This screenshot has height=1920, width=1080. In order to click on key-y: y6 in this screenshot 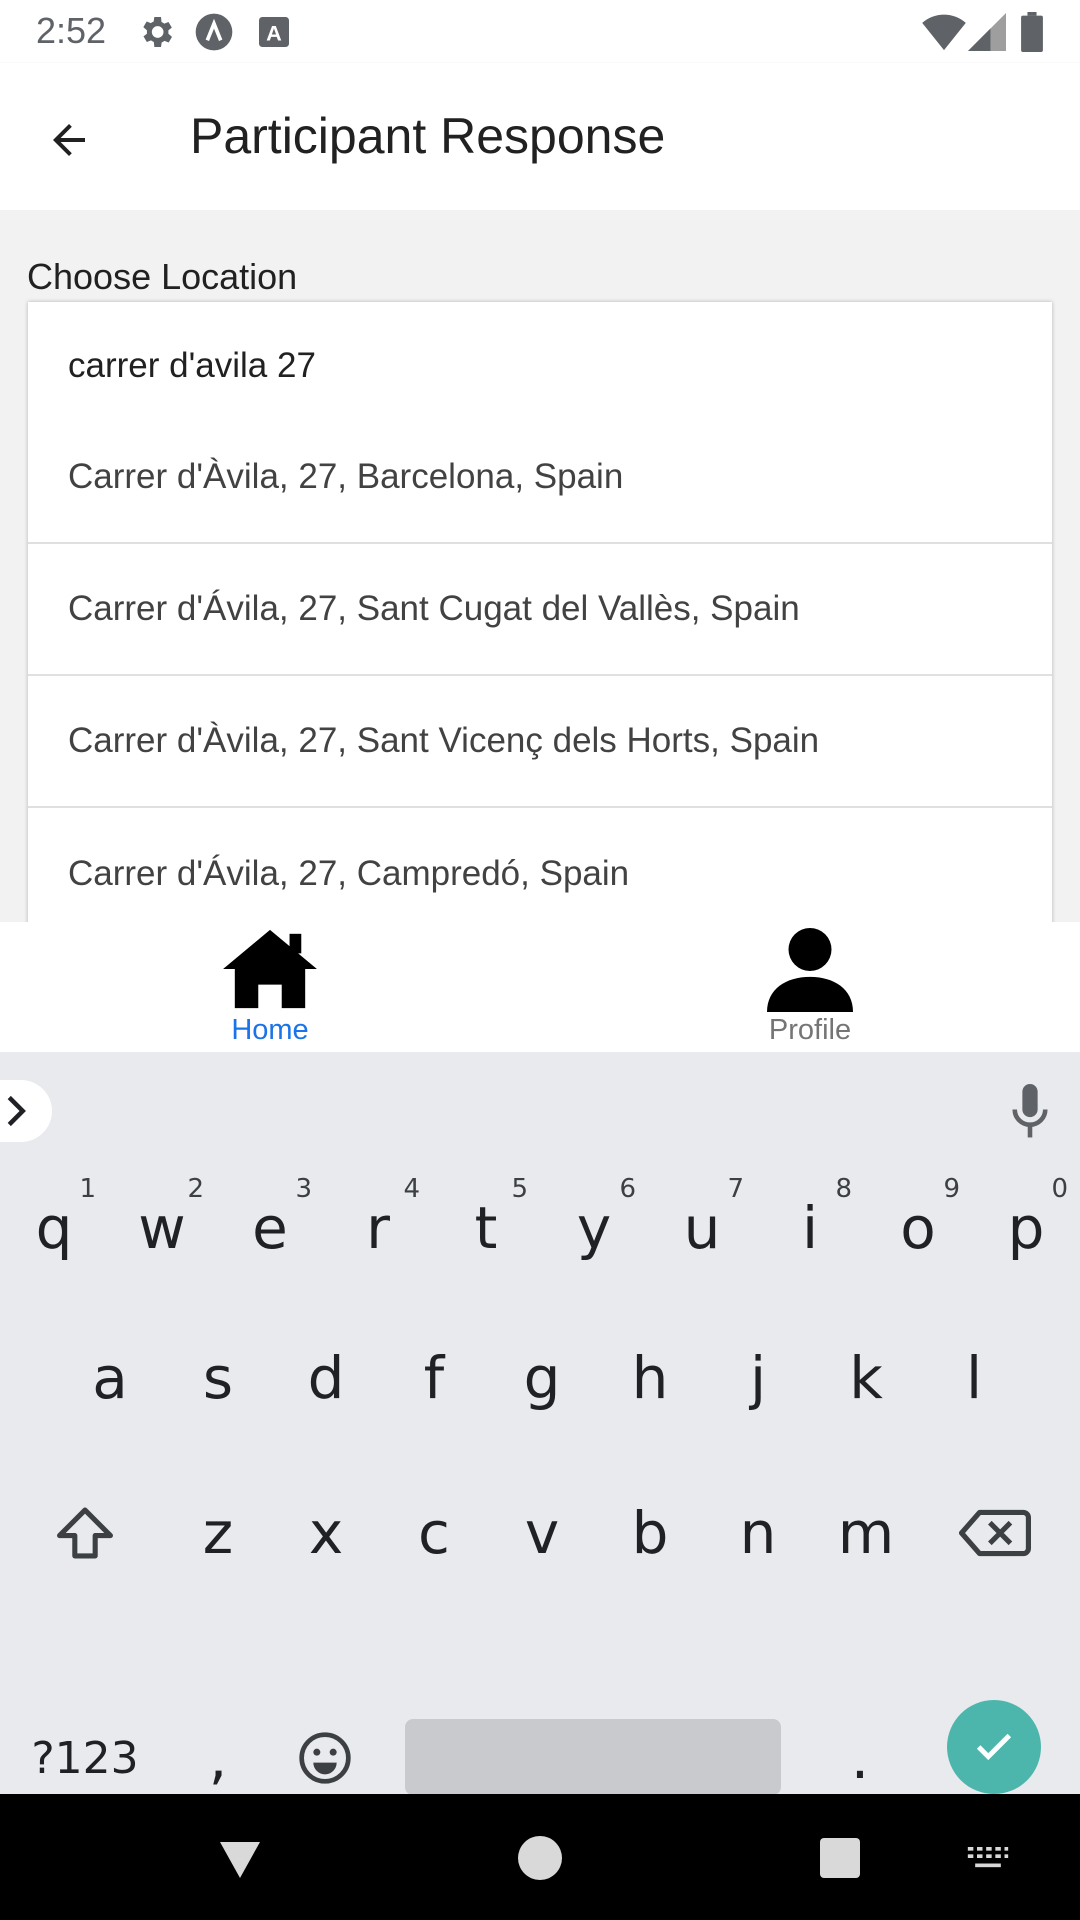, I will do `click(594, 1228)`.